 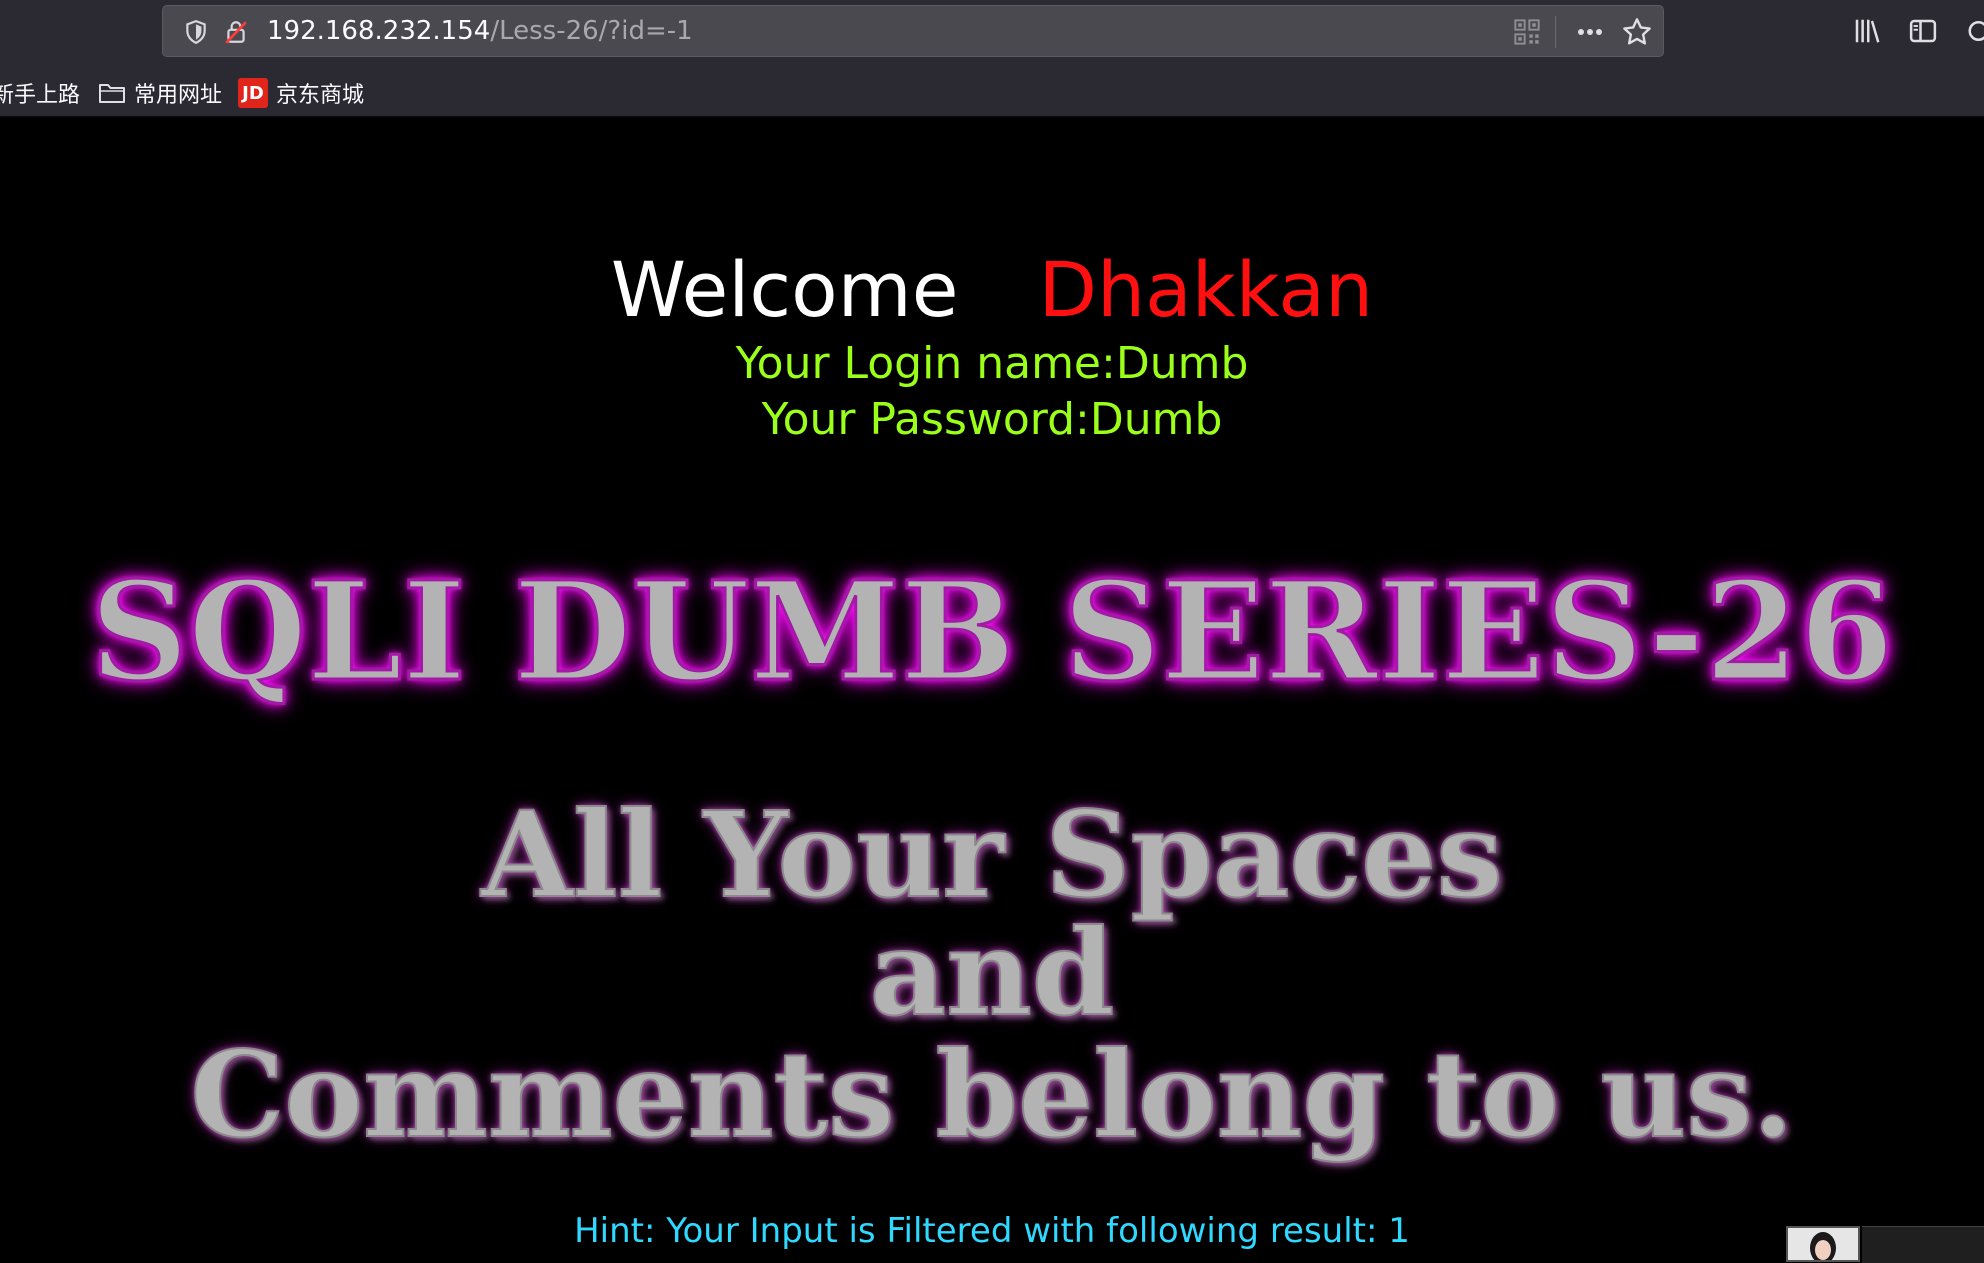 I want to click on floating-panel, so click(x=1923, y=1244).